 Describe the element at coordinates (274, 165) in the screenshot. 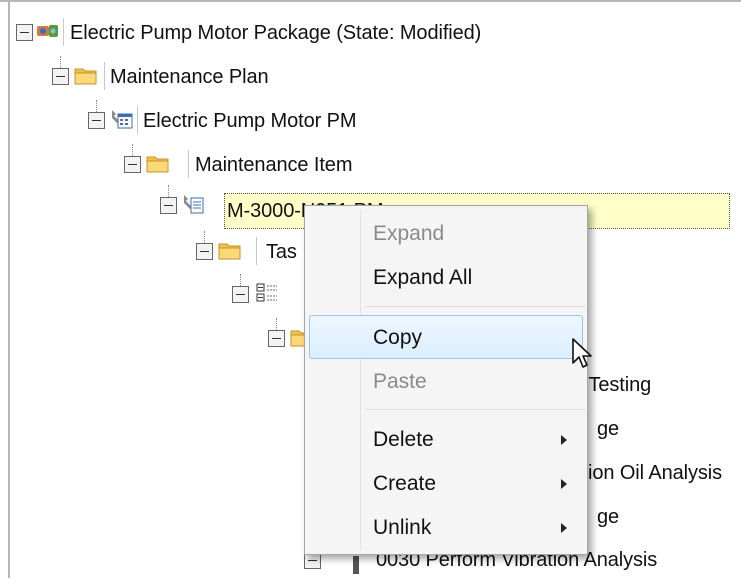

I see `tree-node-label: Maintenance Item` at that location.